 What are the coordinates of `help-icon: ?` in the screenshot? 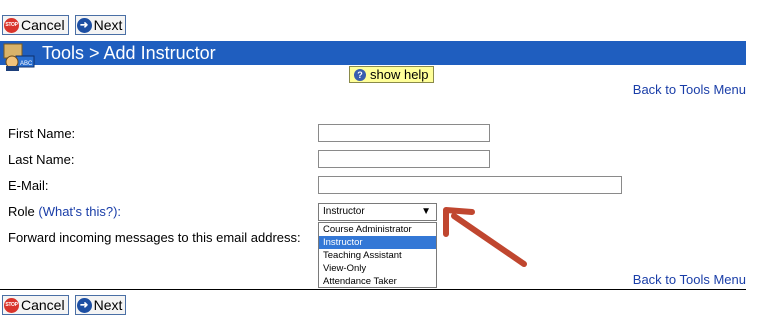 It's located at (360, 74).